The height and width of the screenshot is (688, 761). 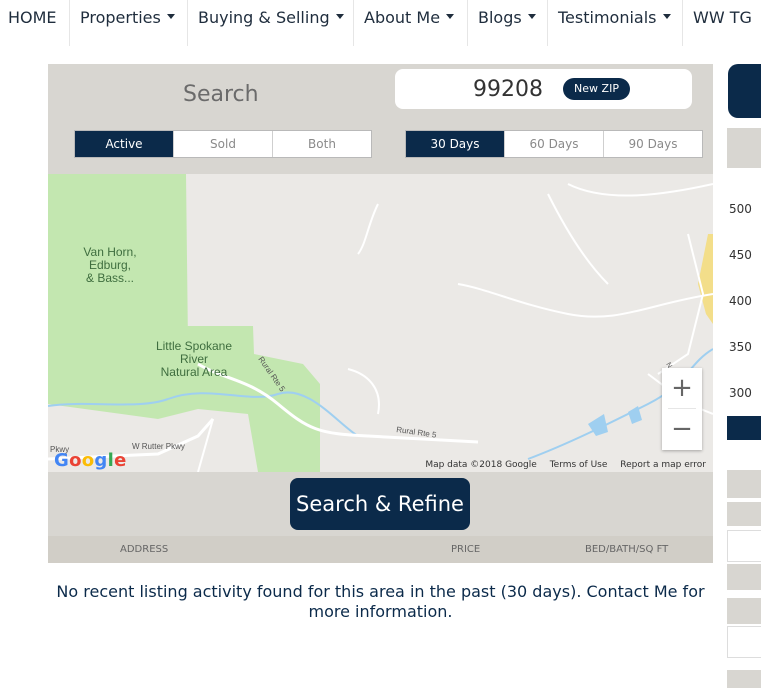 I want to click on nav-about-me-label: About Me, so click(x=402, y=17).